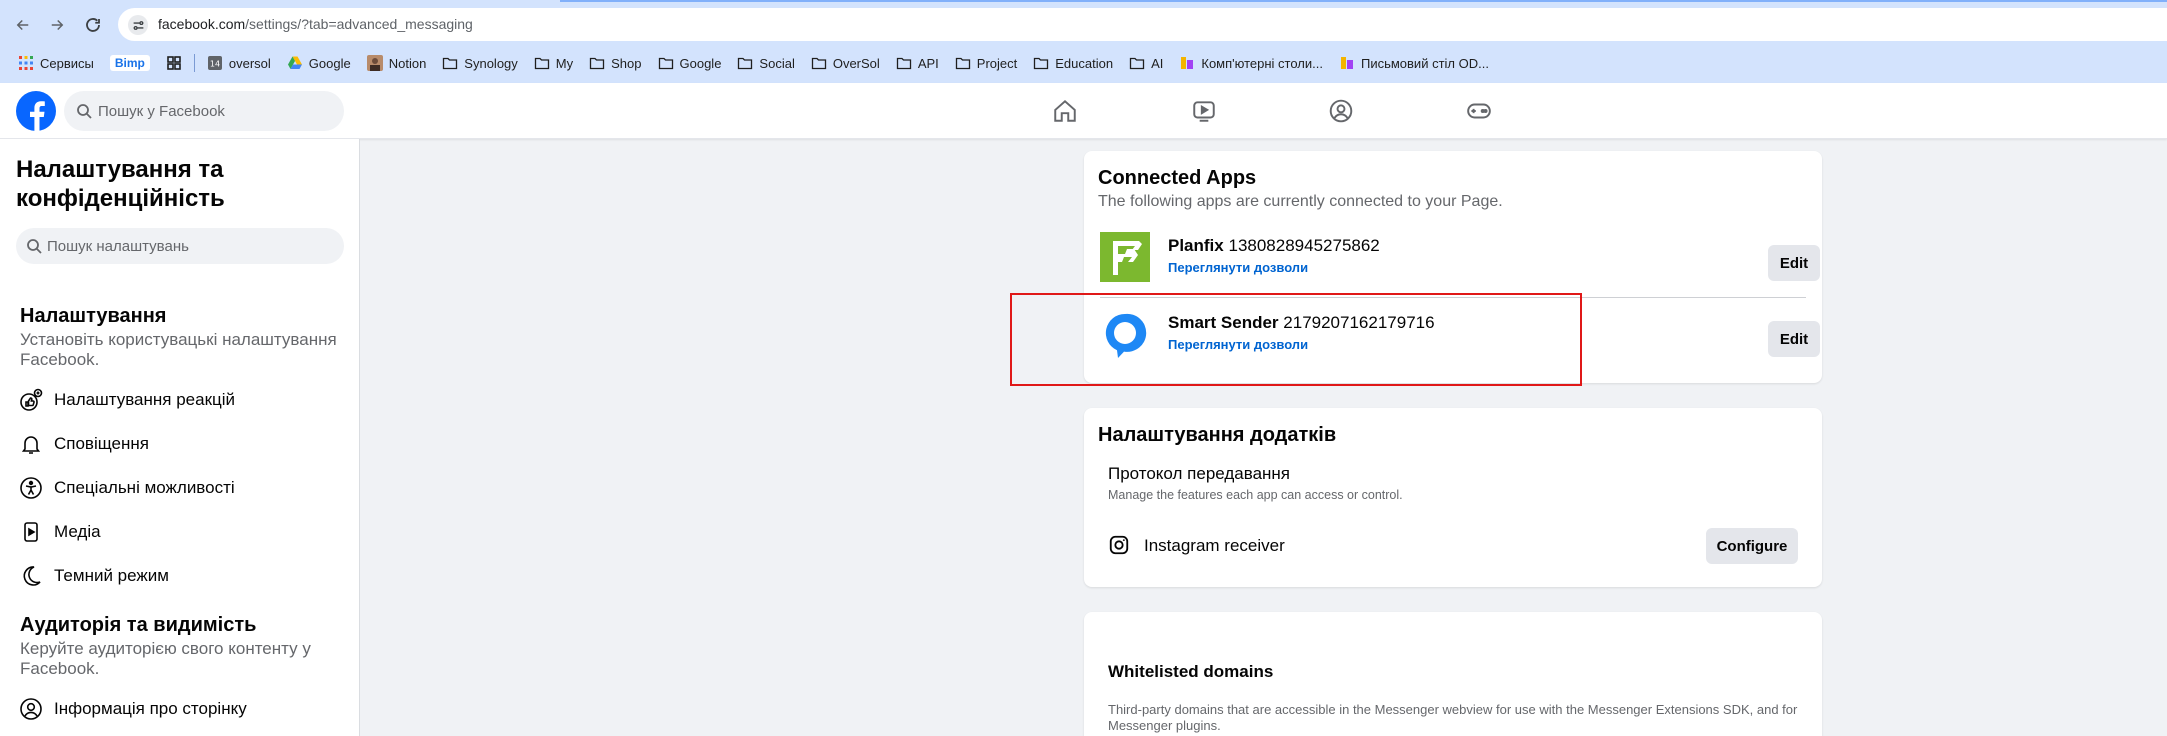 The height and width of the screenshot is (736, 2167). Describe the element at coordinates (111, 575) in the screenshot. I see `sidebar-item-label: Темний режим` at that location.